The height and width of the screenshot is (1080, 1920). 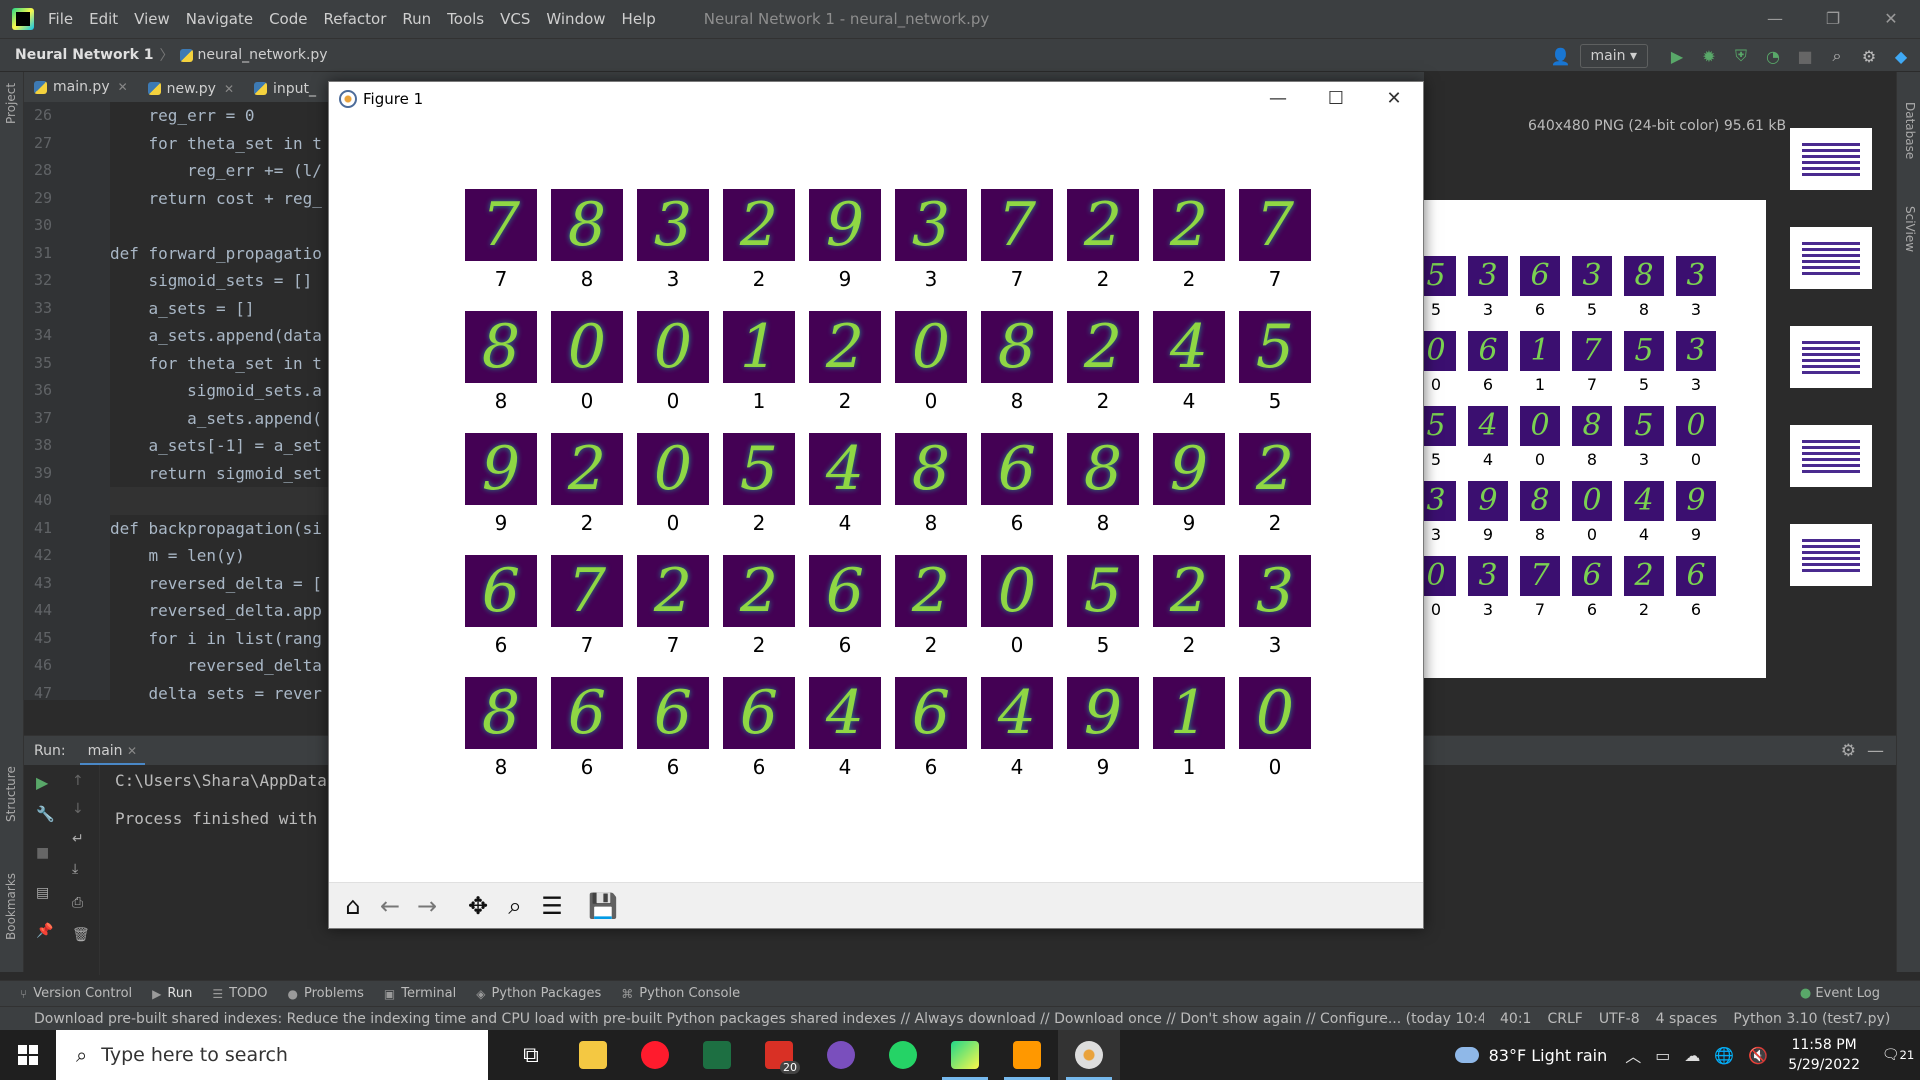 What do you see at coordinates (1530, 1055) in the screenshot?
I see `weather-widget: 83°F Light rain` at bounding box center [1530, 1055].